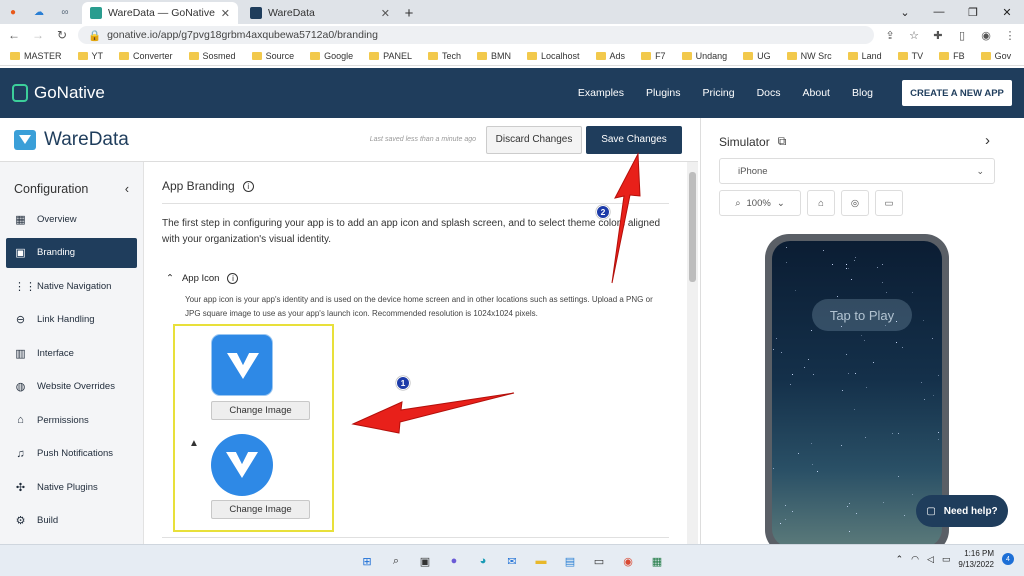  I want to click on sidebar-item-label: Native Plugins, so click(67, 487).